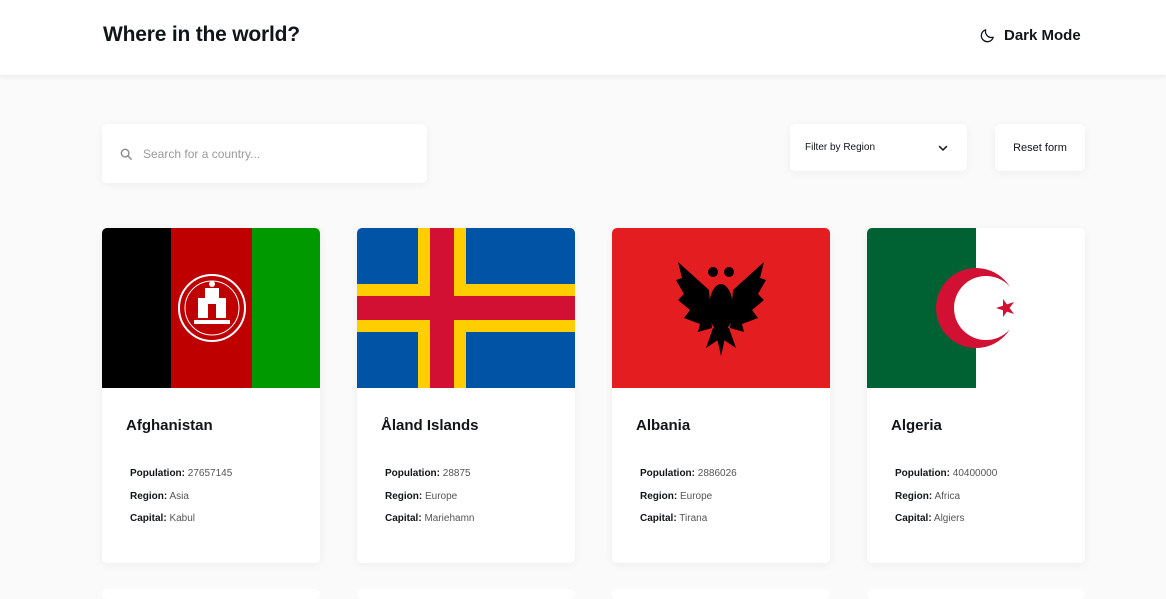  What do you see at coordinates (583, 37) in the screenshot?
I see `app-header: Where in the world? Dark Mode` at bounding box center [583, 37].